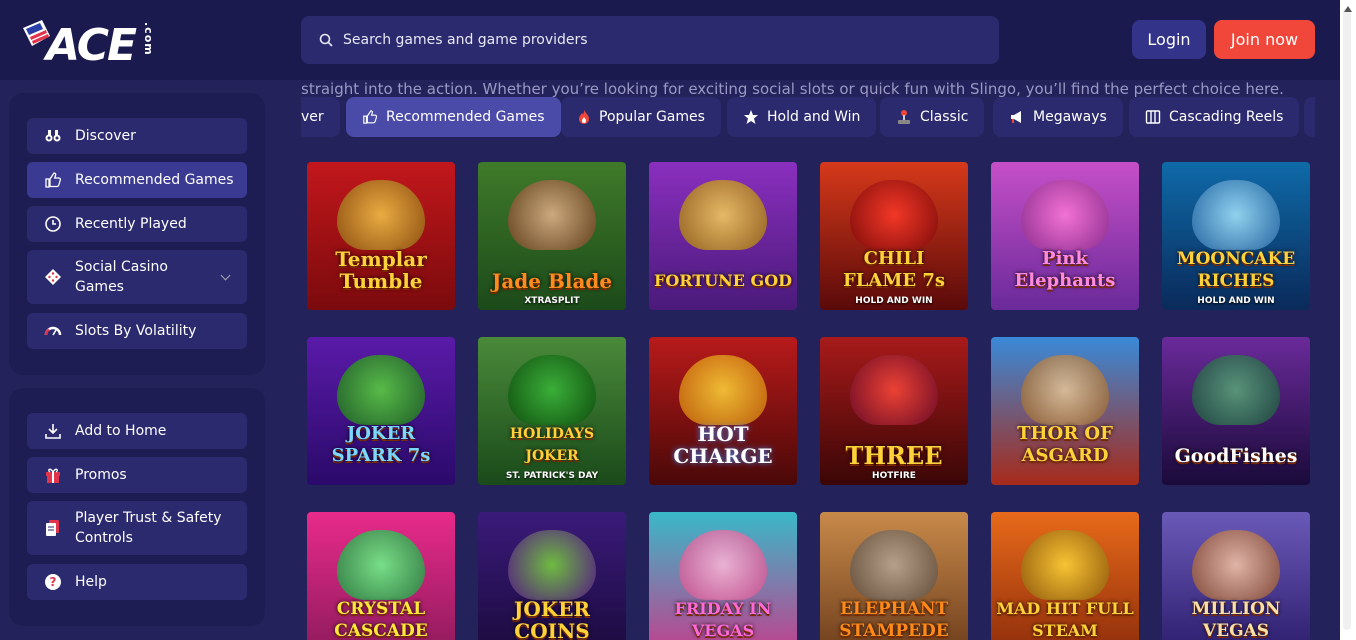 This screenshot has width=1356, height=640. I want to click on sidebar-item-discover: Discover, so click(137, 136).